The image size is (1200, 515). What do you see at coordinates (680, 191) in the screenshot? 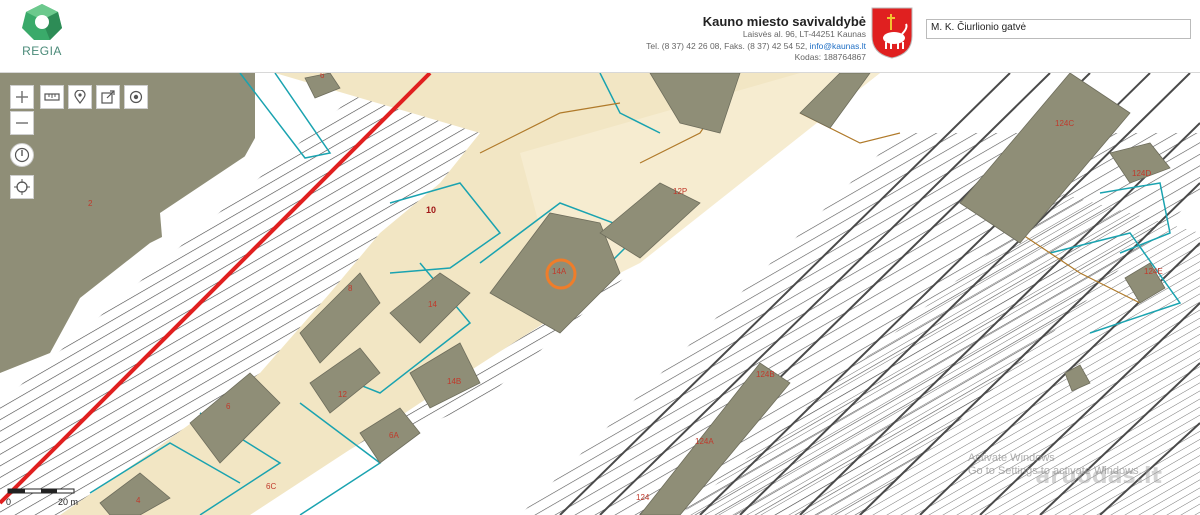
I see `label-12P: 12P` at bounding box center [680, 191].